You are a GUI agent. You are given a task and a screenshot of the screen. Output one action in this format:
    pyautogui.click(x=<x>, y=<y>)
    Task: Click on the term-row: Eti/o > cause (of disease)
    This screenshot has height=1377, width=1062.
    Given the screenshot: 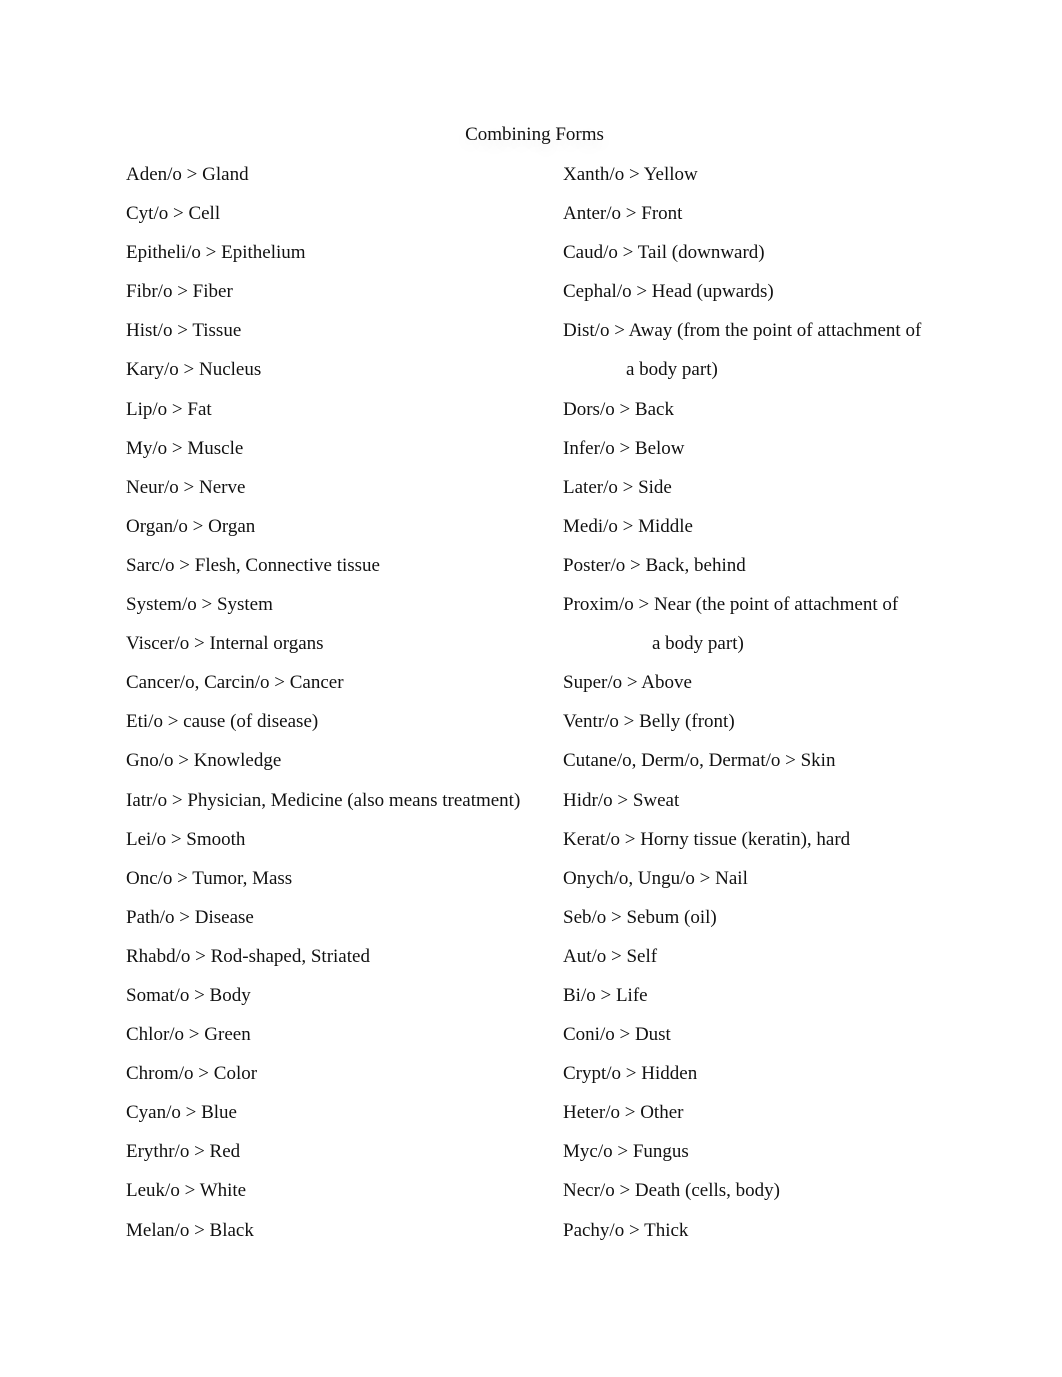 What is the action you would take?
    pyautogui.click(x=222, y=722)
    